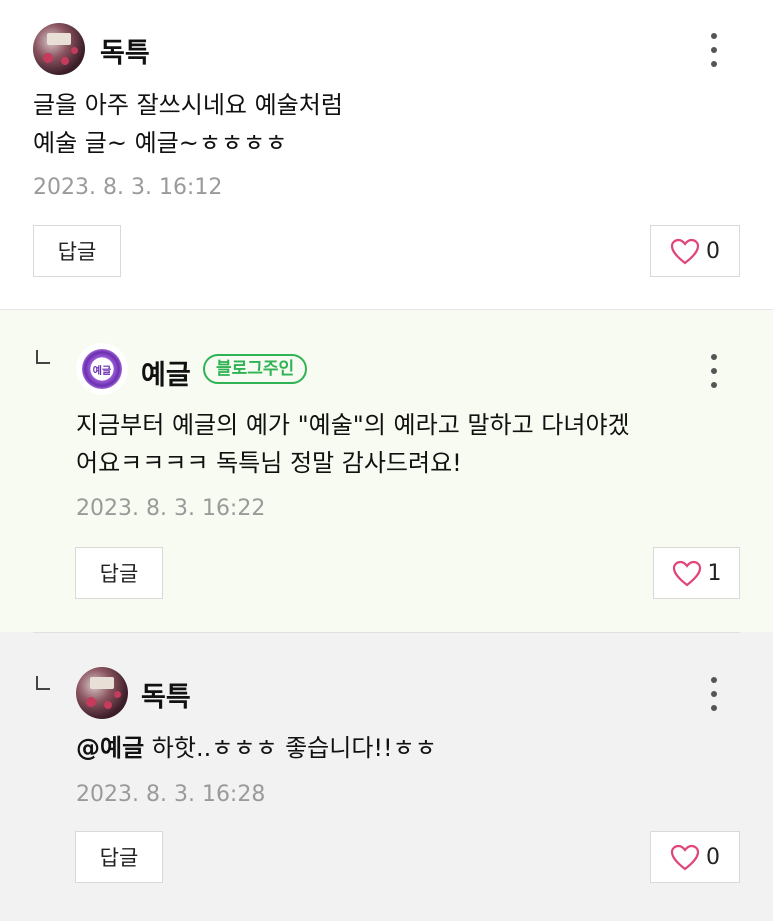  Describe the element at coordinates (353, 425) in the screenshot. I see `comment-text-line: 지금부터 예글의 예가 "예술"의 예라고 말하고 다녀야겠` at that location.